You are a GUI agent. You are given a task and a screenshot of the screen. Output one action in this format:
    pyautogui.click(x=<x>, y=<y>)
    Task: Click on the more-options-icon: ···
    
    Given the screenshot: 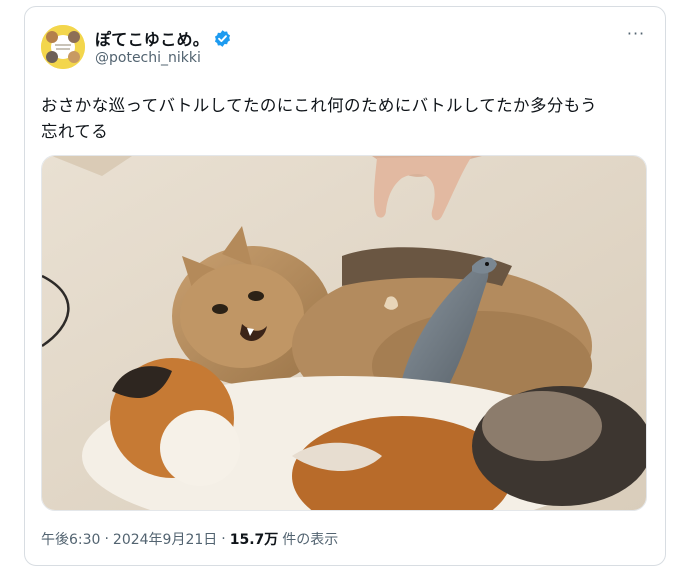 What is the action you would take?
    pyautogui.click(x=636, y=37)
    